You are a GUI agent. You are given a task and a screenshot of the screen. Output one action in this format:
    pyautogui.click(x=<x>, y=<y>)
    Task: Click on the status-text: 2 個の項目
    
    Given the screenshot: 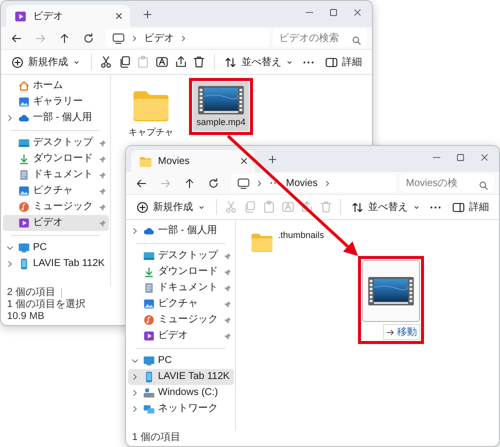 What is the action you would take?
    pyautogui.click(x=31, y=293)
    